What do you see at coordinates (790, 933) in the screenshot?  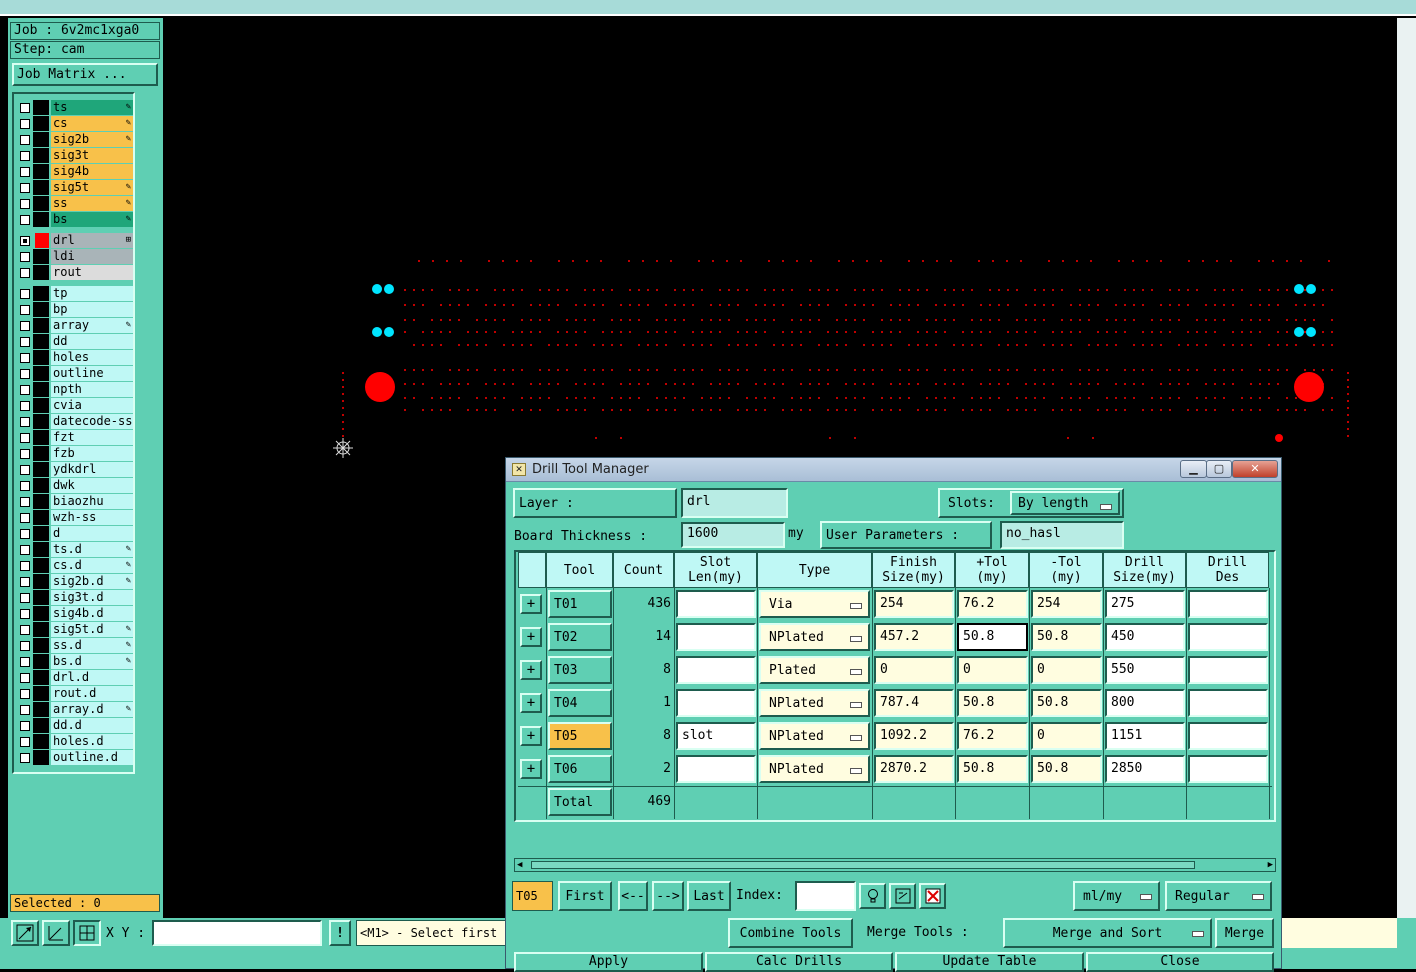 I see `combine-tools-button: Combine Tools` at bounding box center [790, 933].